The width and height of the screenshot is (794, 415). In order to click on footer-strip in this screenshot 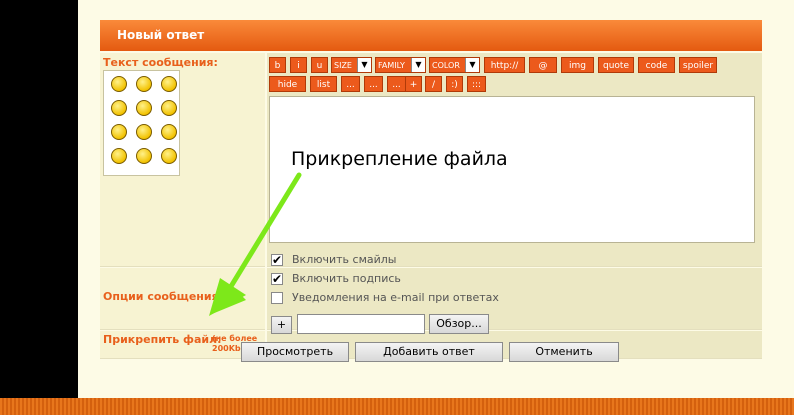, I will do `click(397, 406)`.